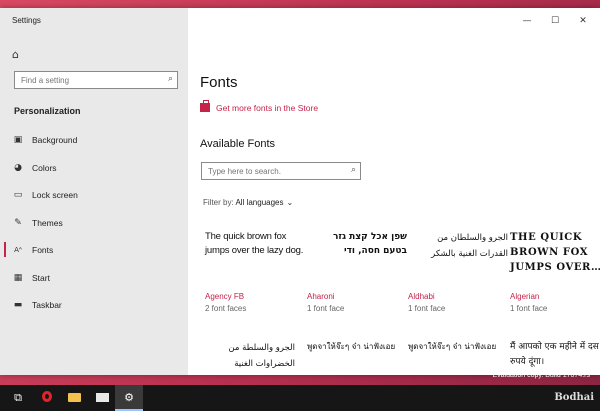  What do you see at coordinates (47, 398) in the screenshot?
I see `opera-icon` at bounding box center [47, 398].